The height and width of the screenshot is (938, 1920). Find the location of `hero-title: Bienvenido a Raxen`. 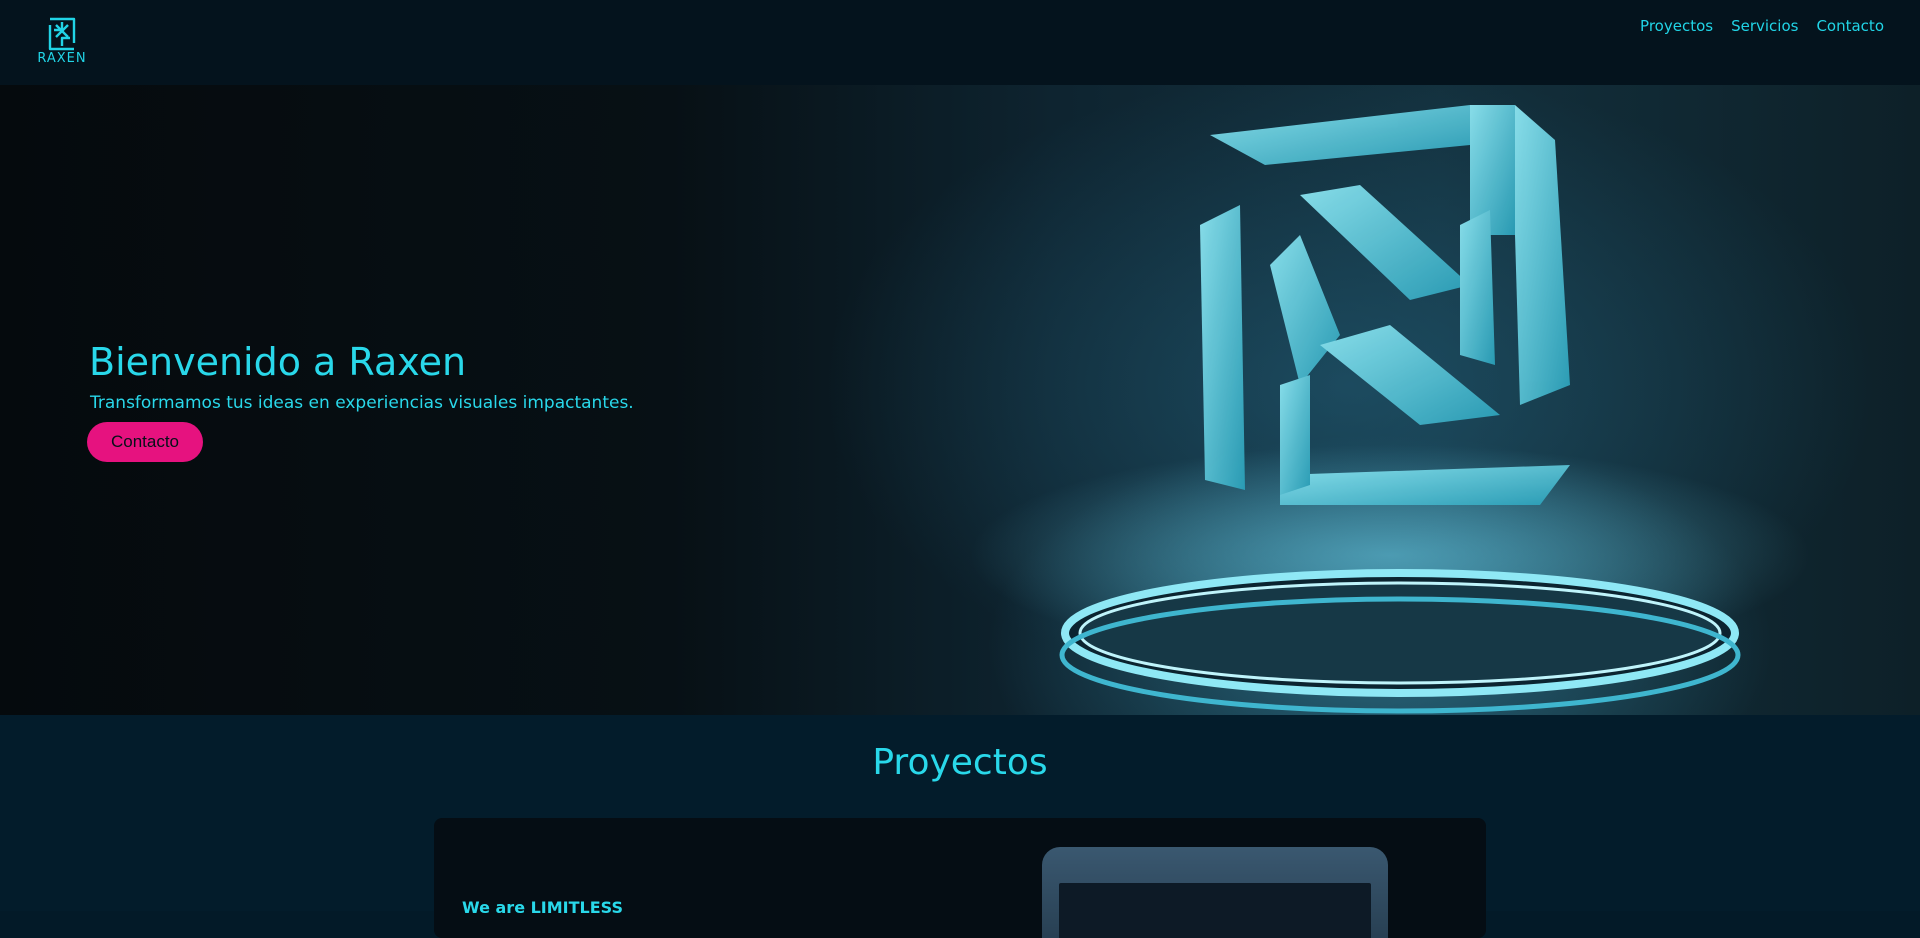

hero-title: Bienvenido a Raxen is located at coordinates (278, 362).